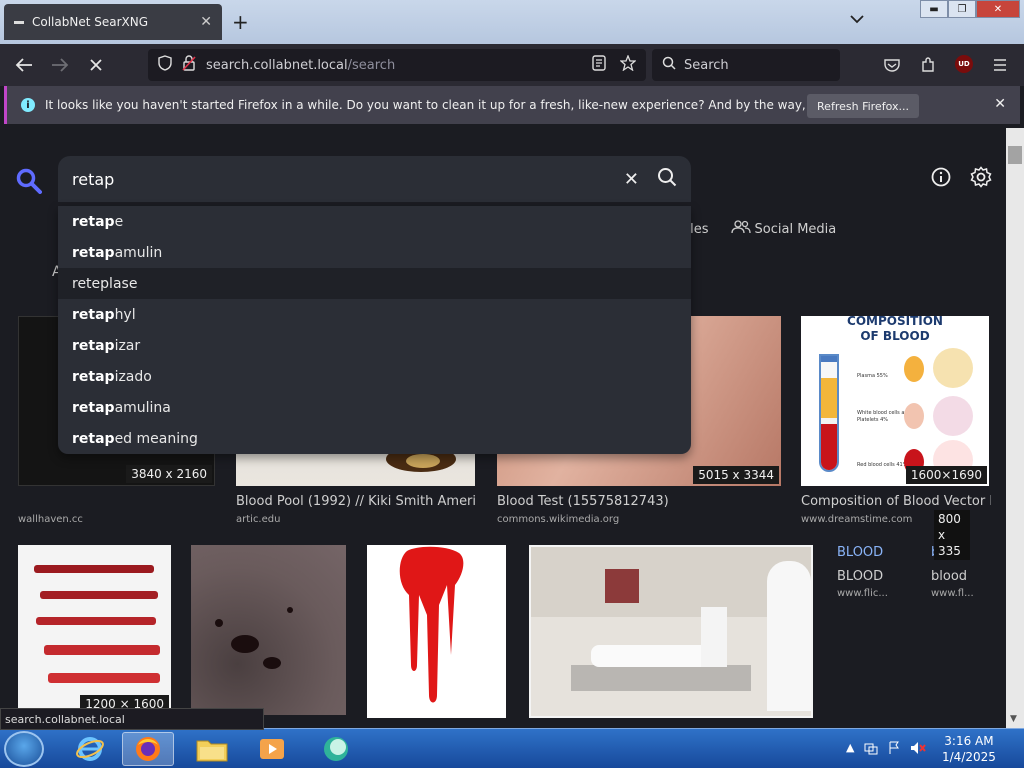 The image size is (1024, 768). What do you see at coordinates (29, 181) in the screenshot?
I see `searxng-logo-icon` at bounding box center [29, 181].